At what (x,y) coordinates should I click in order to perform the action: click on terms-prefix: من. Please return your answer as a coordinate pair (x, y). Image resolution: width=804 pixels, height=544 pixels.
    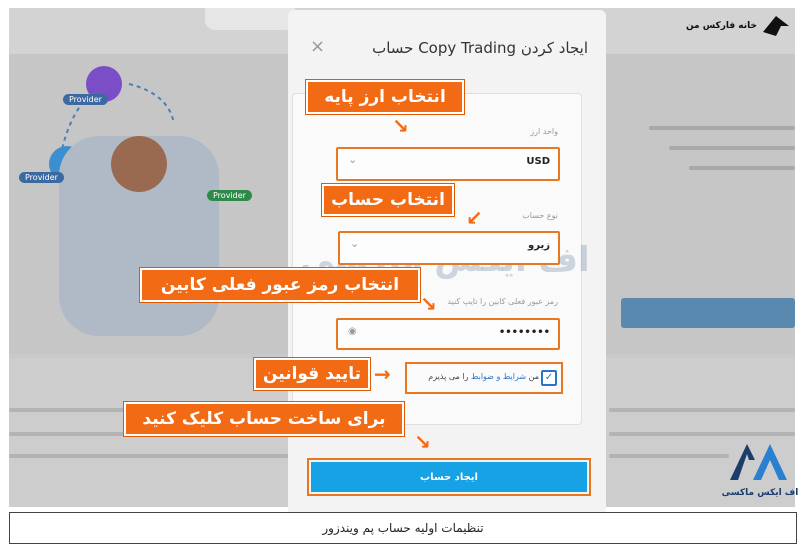
    Looking at the image, I should click on (533, 376).